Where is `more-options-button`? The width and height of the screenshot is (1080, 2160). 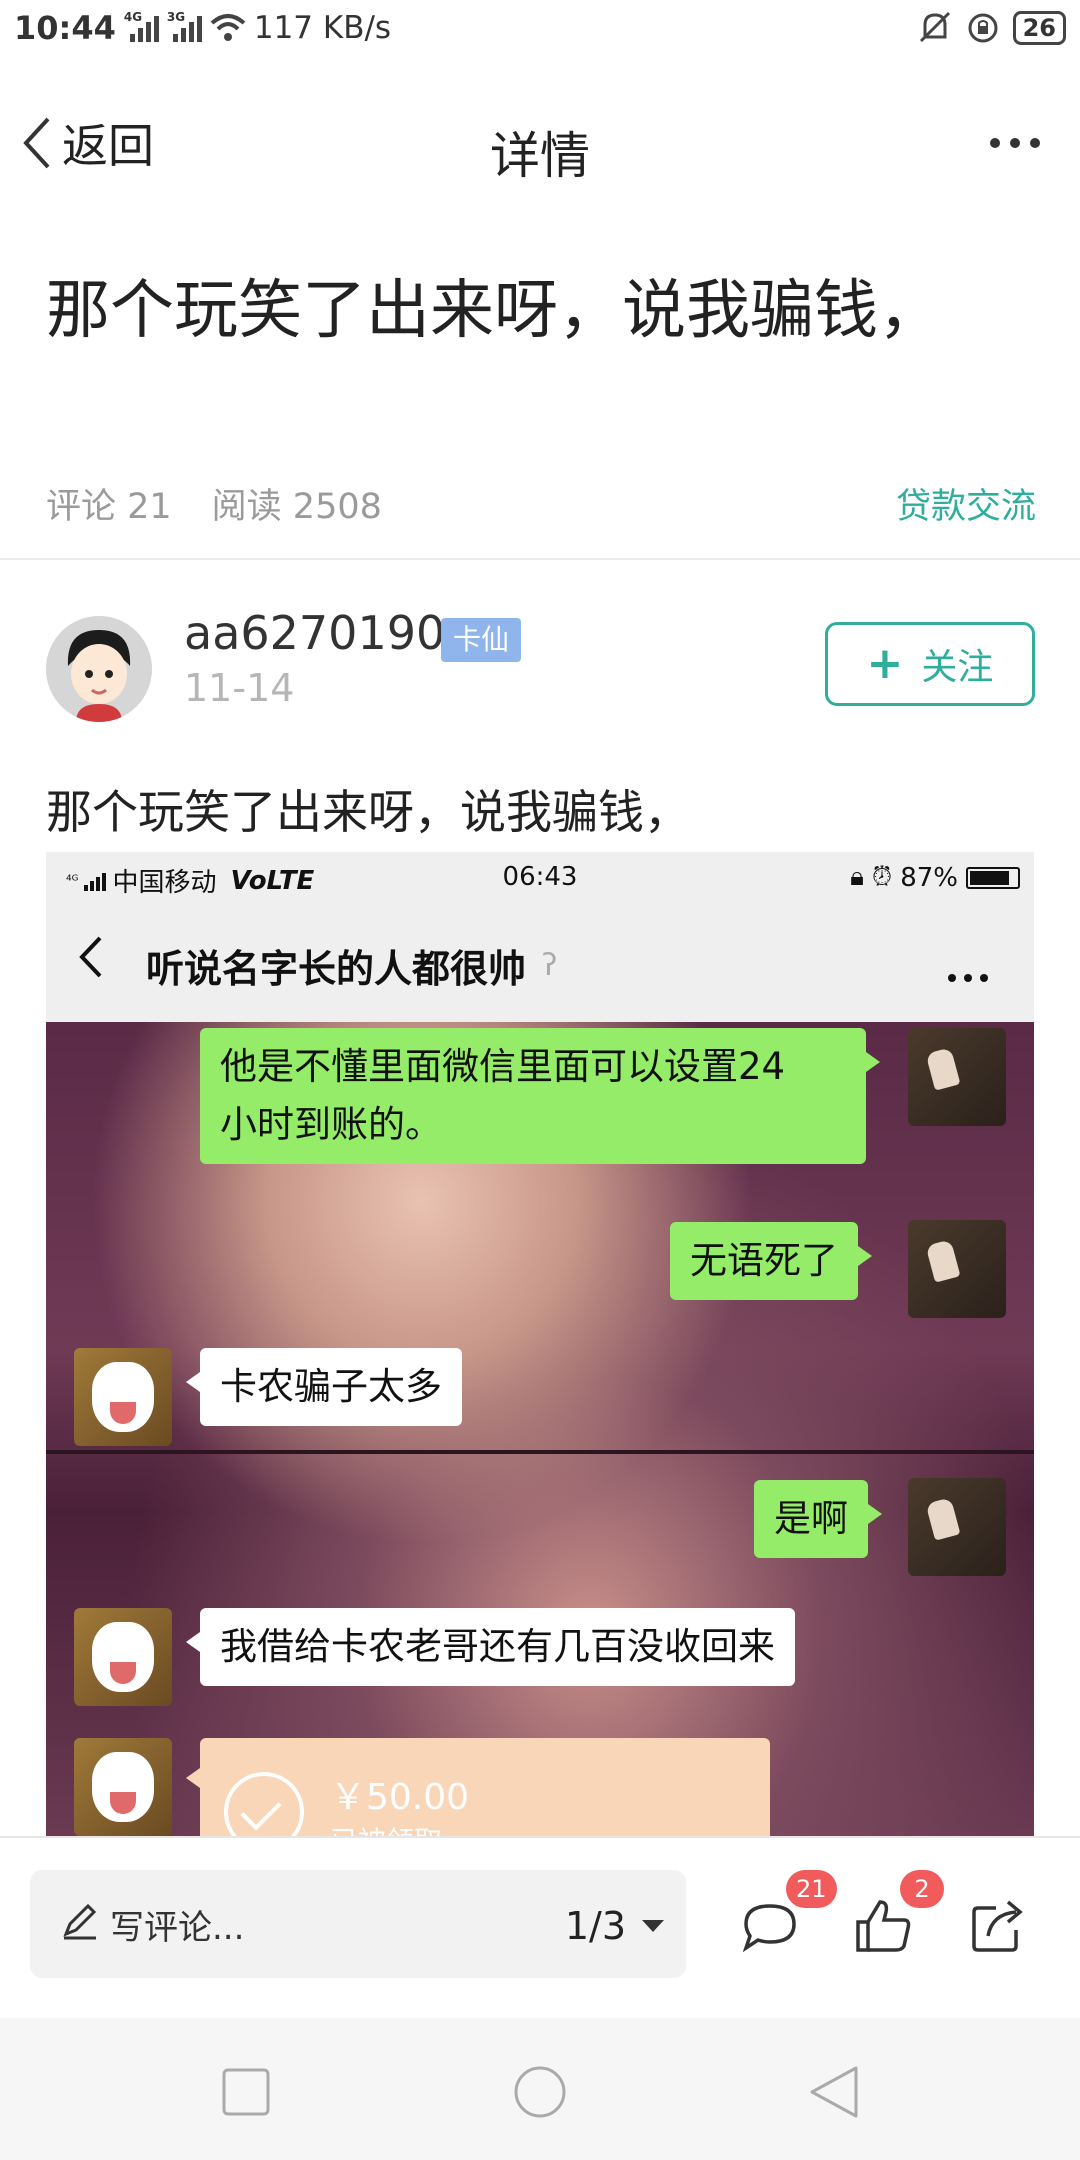
more-options-button is located at coordinates (1015, 143).